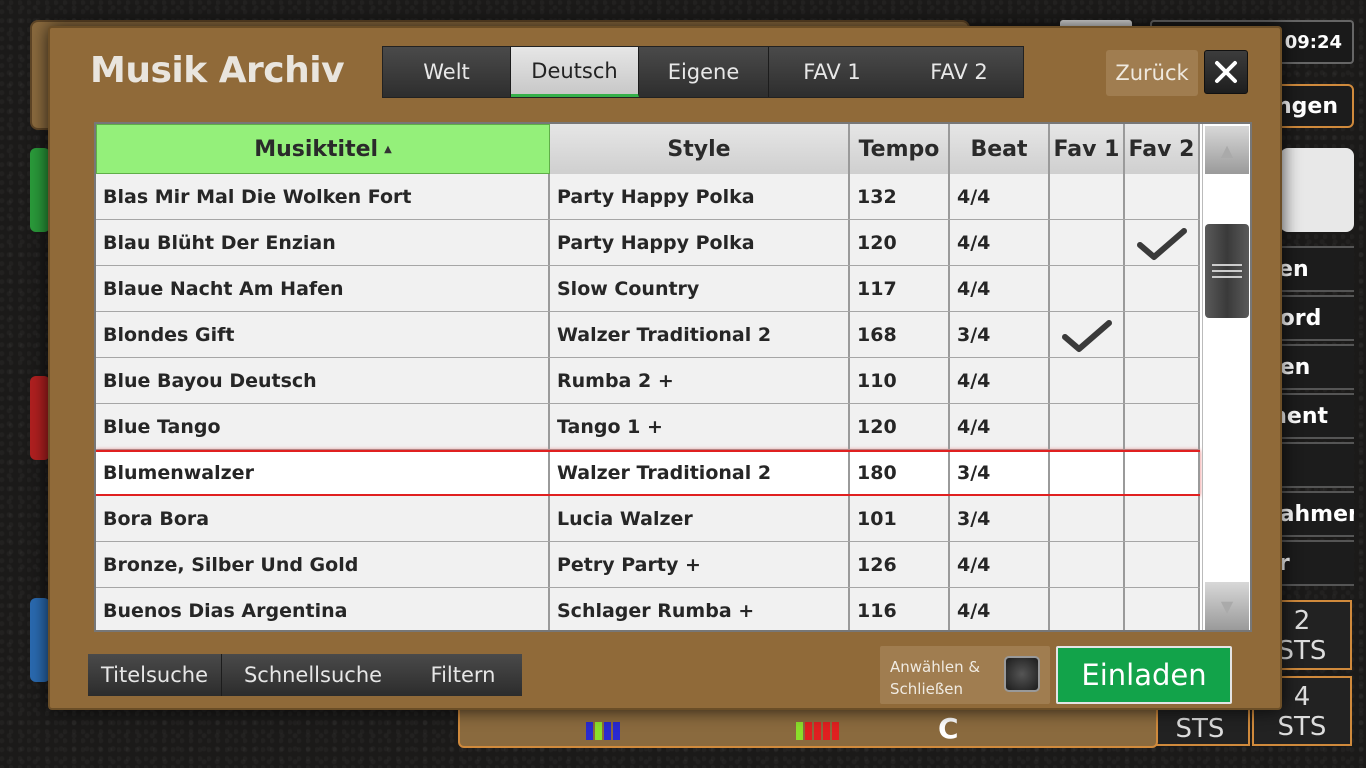  Describe the element at coordinates (1227, 271) in the screenshot. I see `scroll-thumb` at that location.